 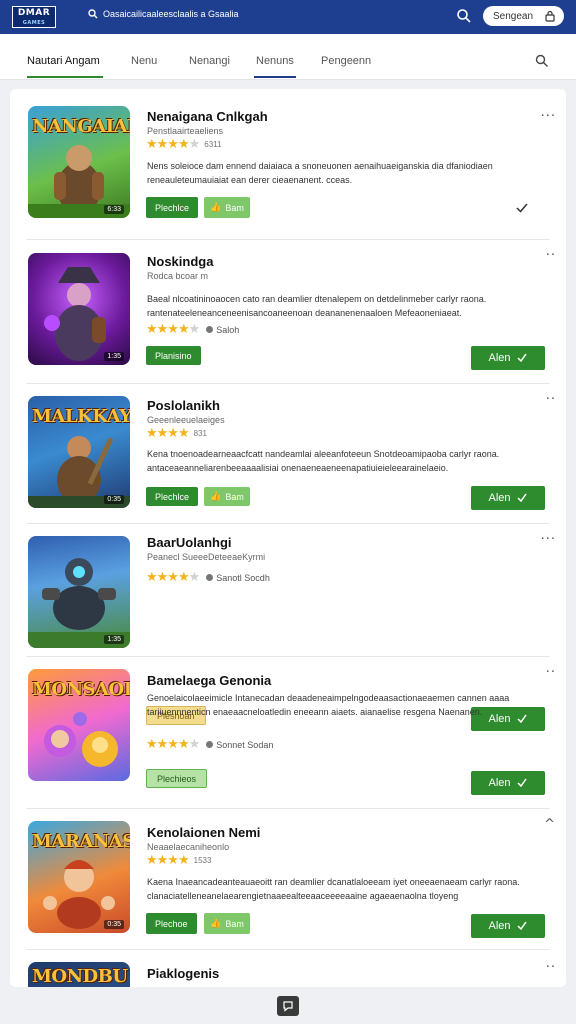 I want to click on more-options-icon: ^, so click(x=550, y=824).